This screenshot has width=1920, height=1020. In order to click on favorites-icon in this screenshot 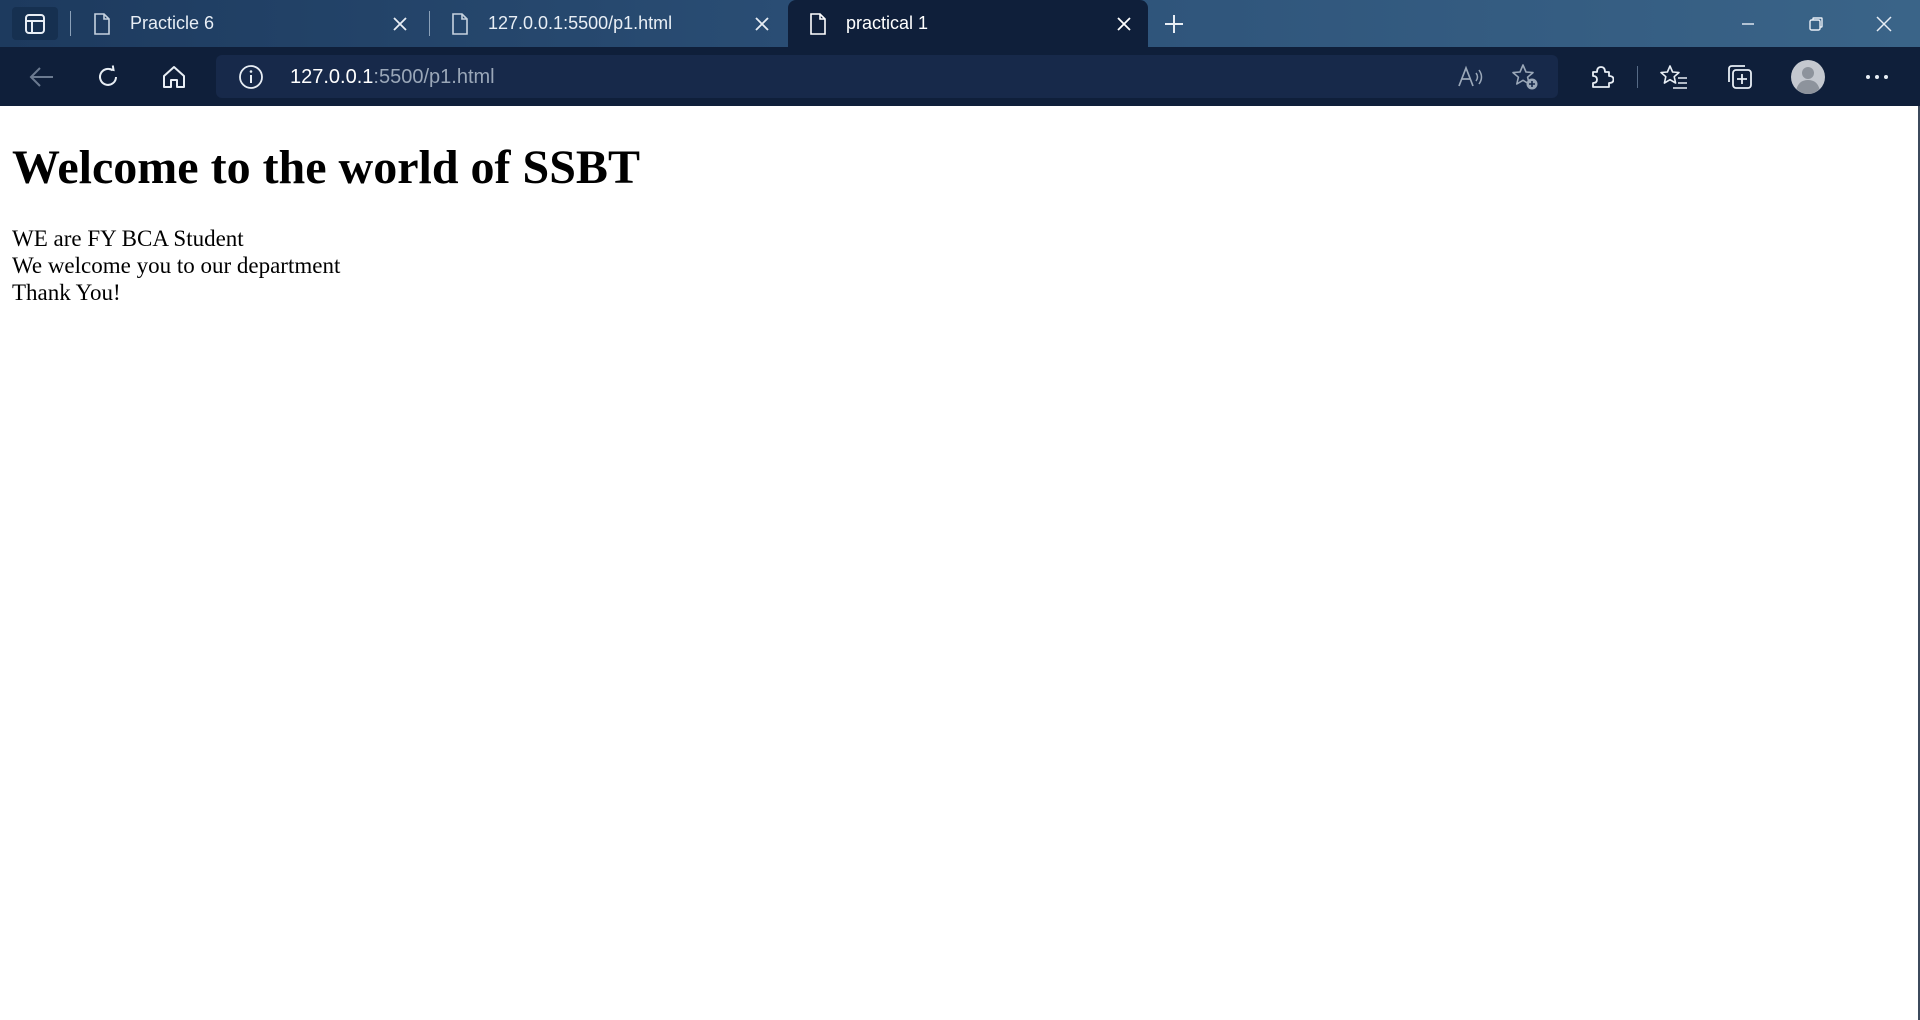, I will do `click(1673, 77)`.